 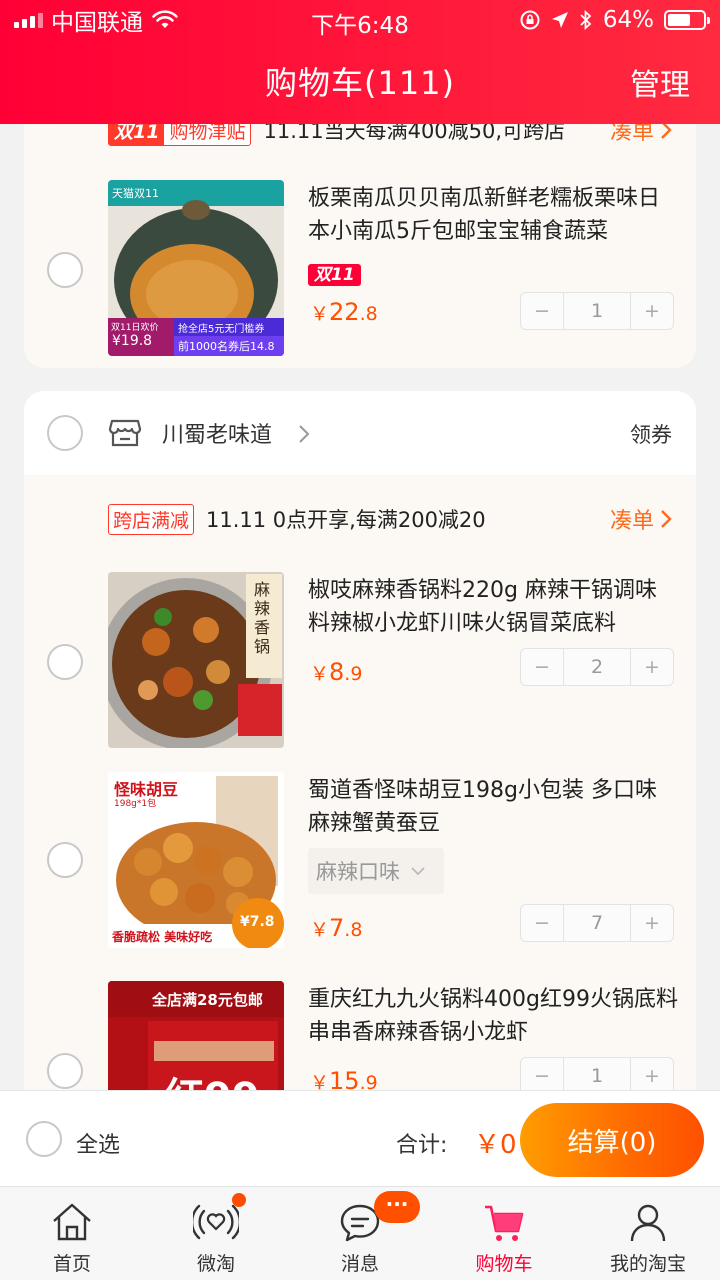 What do you see at coordinates (414, 133) in the screenshot?
I see `promo-text: 11.11当天每满400减50,可跨店` at bounding box center [414, 133].